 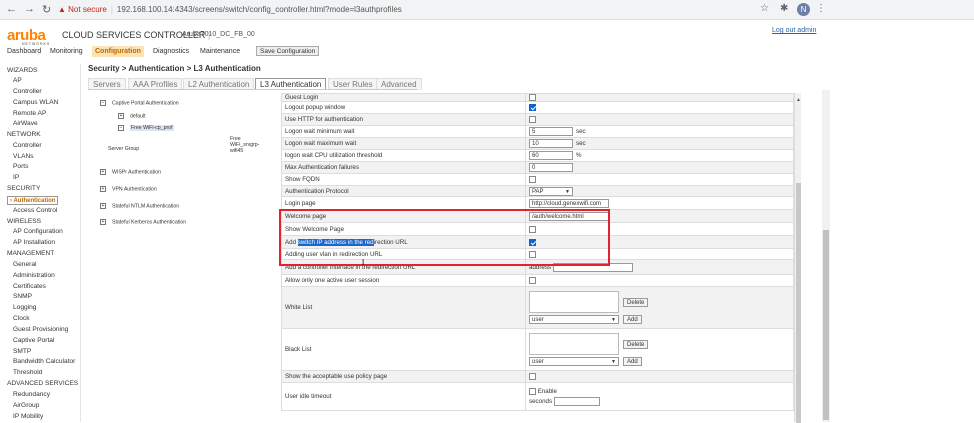 I want to click on sidebar-item-threshold: Threshold, so click(x=27, y=372).